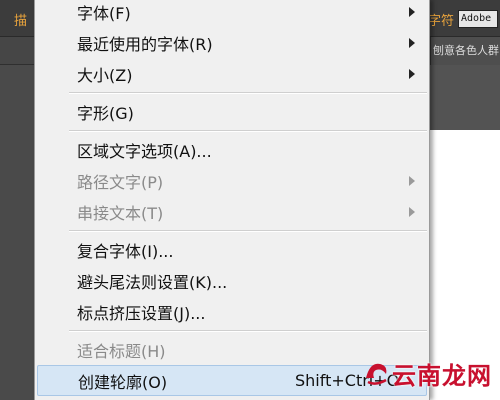 The height and width of the screenshot is (400, 500). Describe the element at coordinates (123, 382) in the screenshot. I see `menu-item-label: 创建轮廓(O)` at that location.